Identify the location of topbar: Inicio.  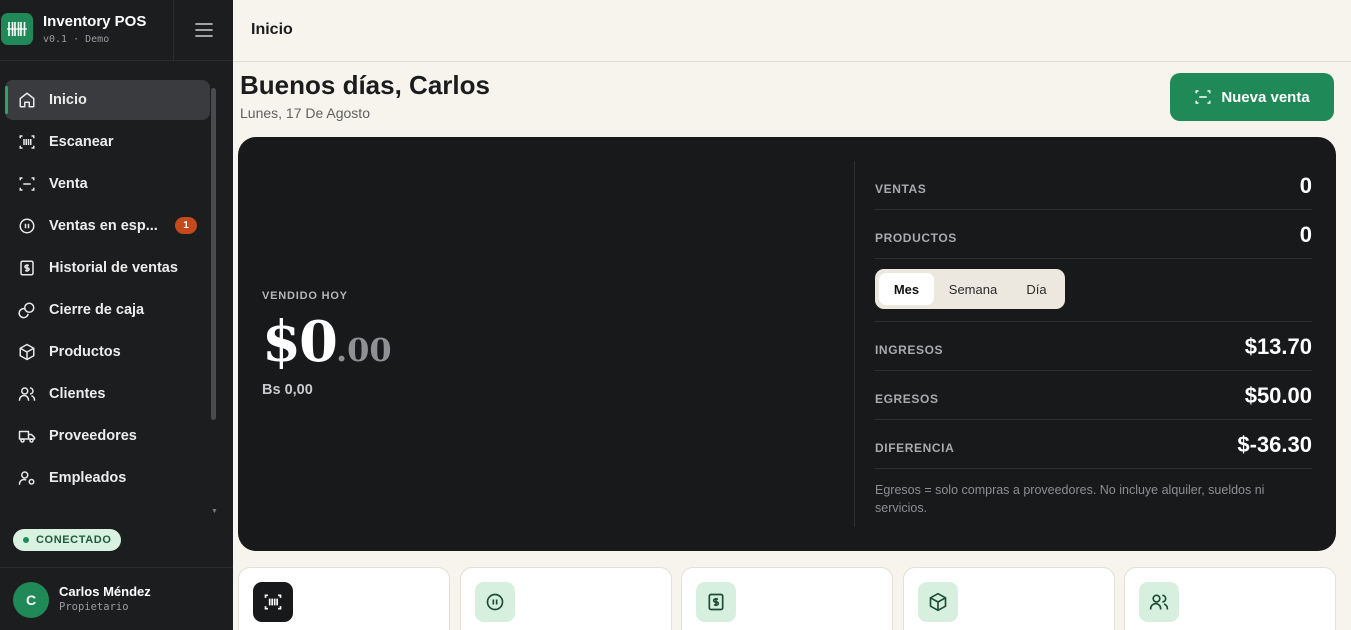
(792, 31).